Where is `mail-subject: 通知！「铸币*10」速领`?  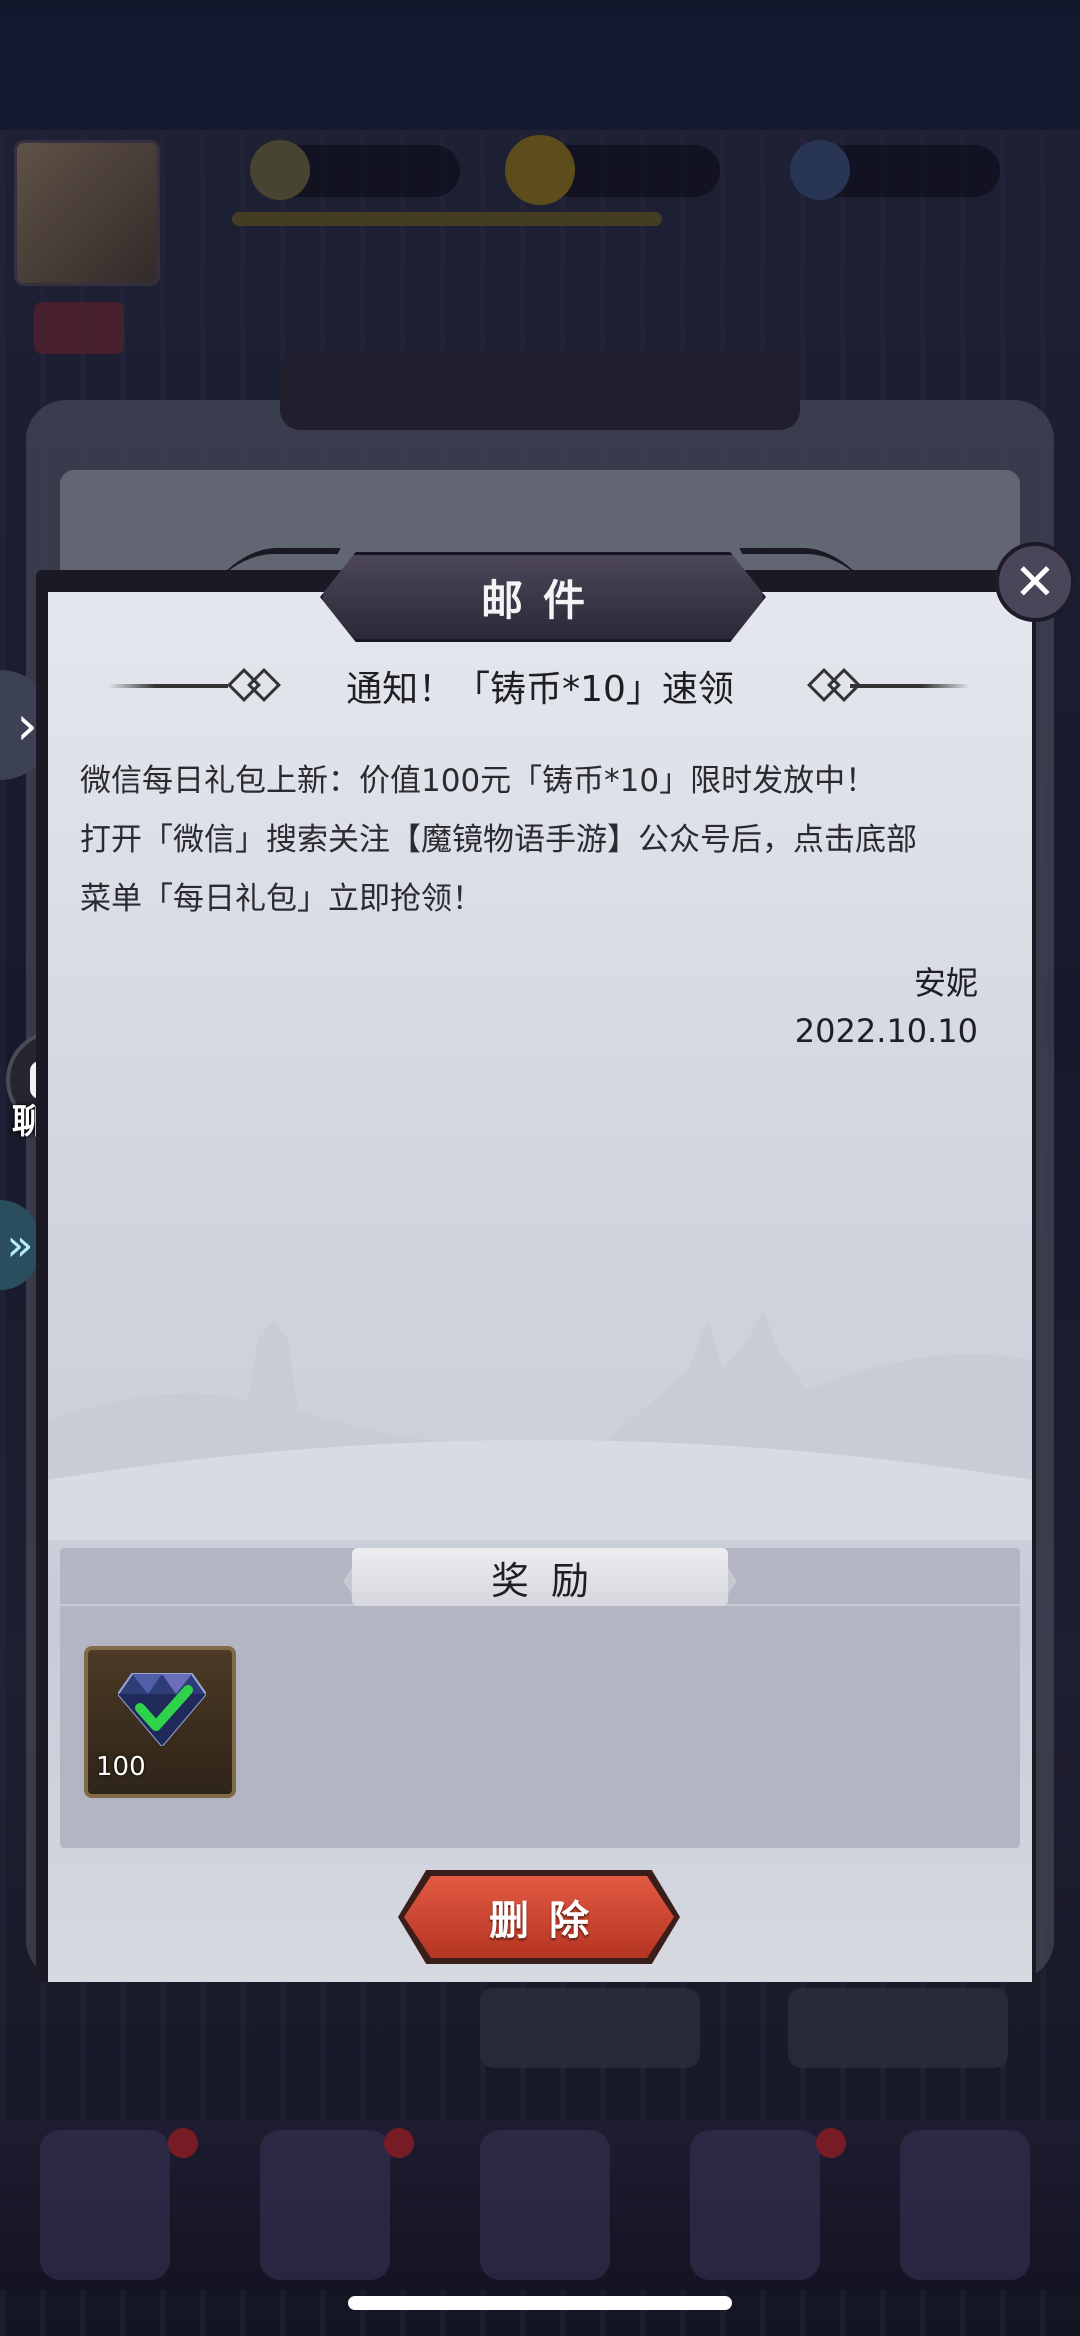
mail-subject: 通知！「铸币*10」速领 is located at coordinates (540, 689).